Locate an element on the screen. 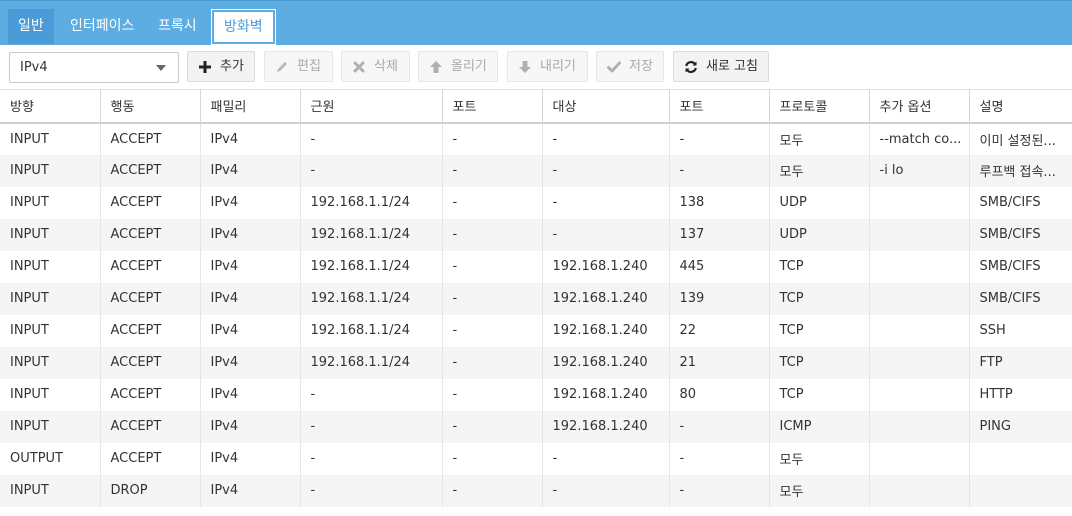 This screenshot has width=1072, height=516. table-row: OUTPUT ACCEPT IPv4- - - - 모두 is located at coordinates (536, 458).